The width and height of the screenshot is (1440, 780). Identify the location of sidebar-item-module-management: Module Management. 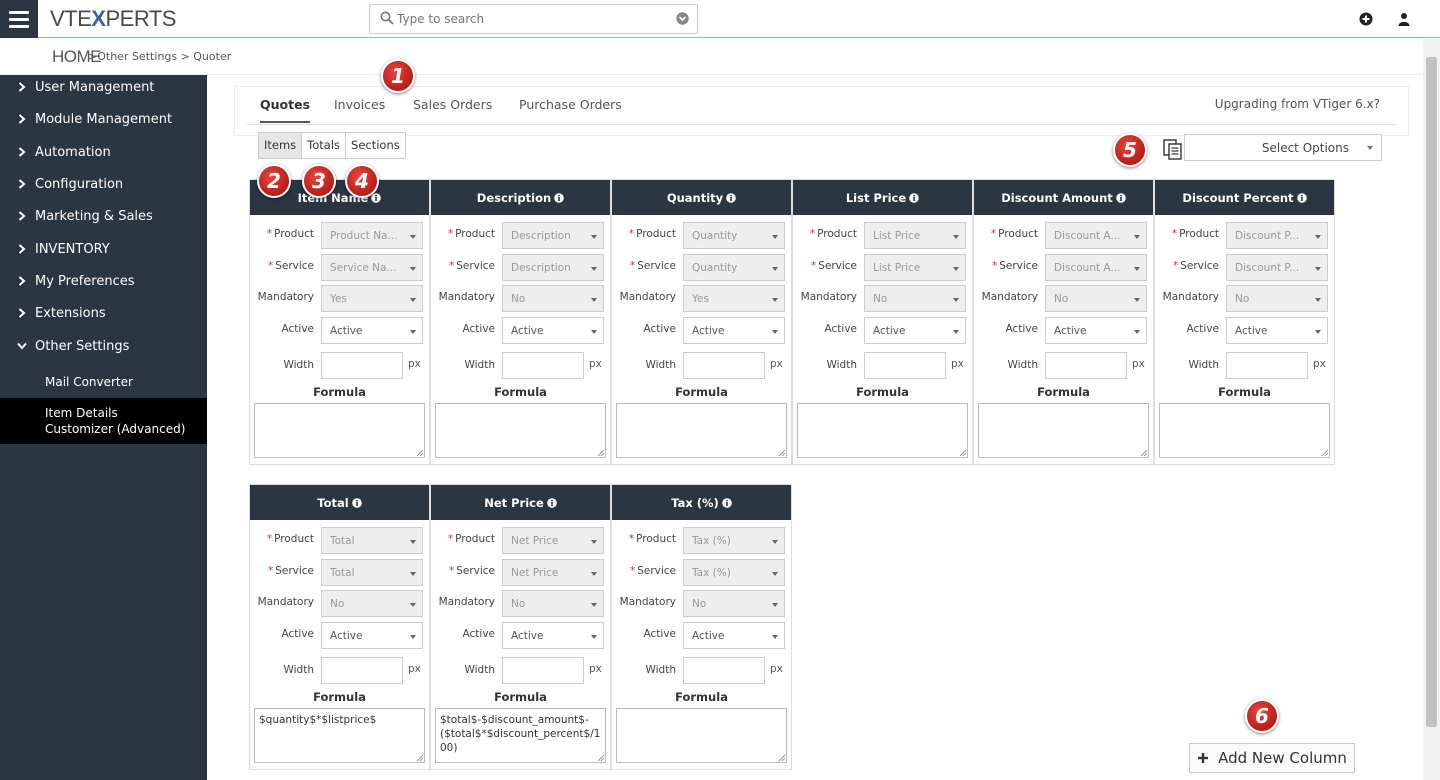
(103, 119).